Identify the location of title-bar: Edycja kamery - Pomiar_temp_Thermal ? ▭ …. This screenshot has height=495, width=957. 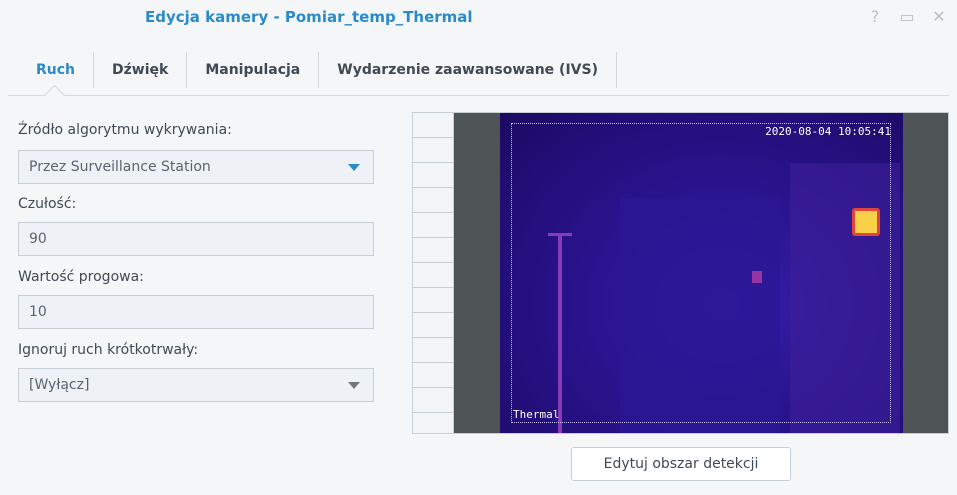
(478, 19).